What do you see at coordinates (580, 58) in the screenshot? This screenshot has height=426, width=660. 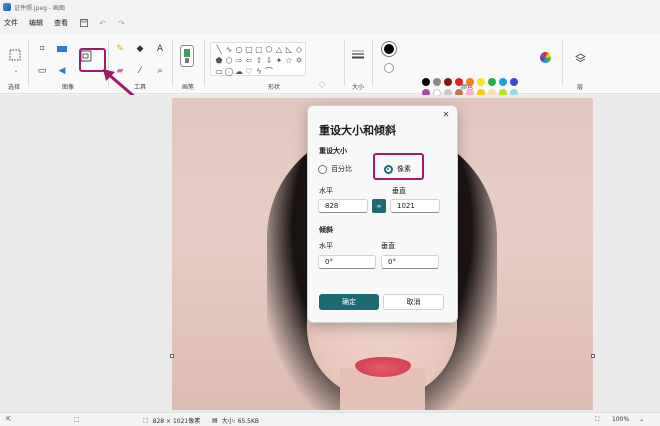 I see `layers-icon` at bounding box center [580, 58].